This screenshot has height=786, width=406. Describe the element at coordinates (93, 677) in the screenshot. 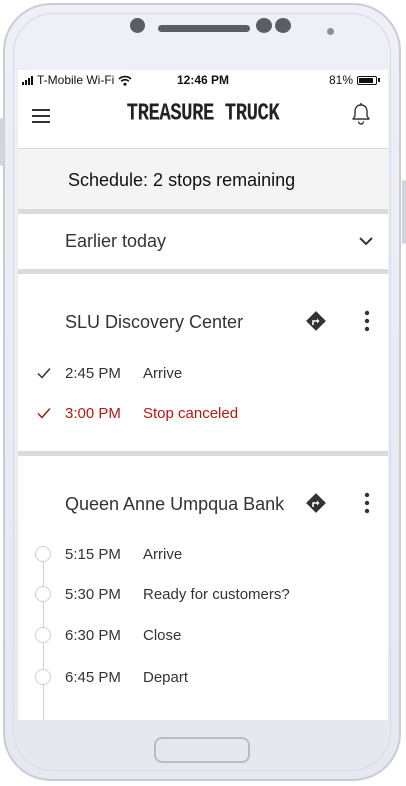

I see `event-time: 6:45 PM` at that location.